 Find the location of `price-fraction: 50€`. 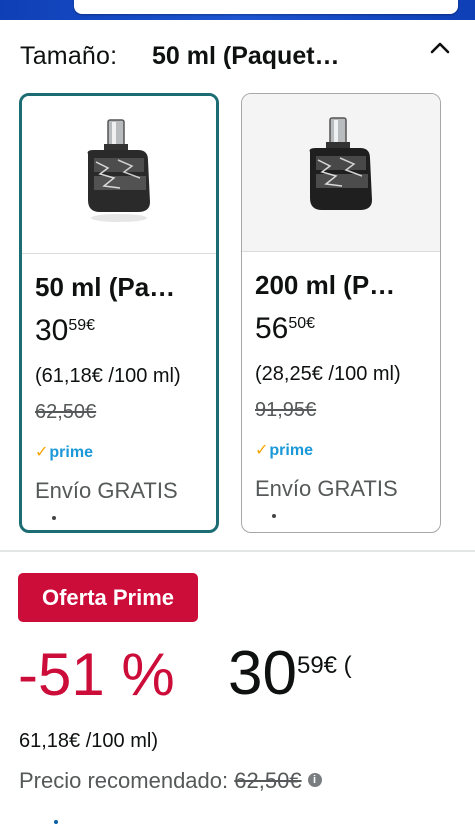

price-fraction: 50€ is located at coordinates (302, 323).